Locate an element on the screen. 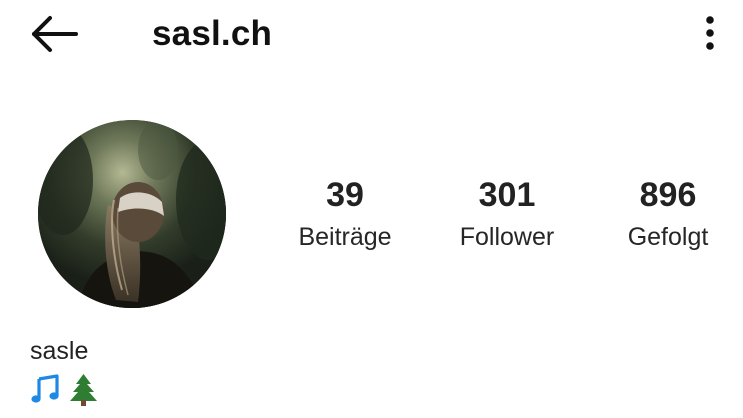 The image size is (743, 418). profile-stats: 39 Beiträge 301 Follower 896 Gefolgt is located at coordinates (500, 220).